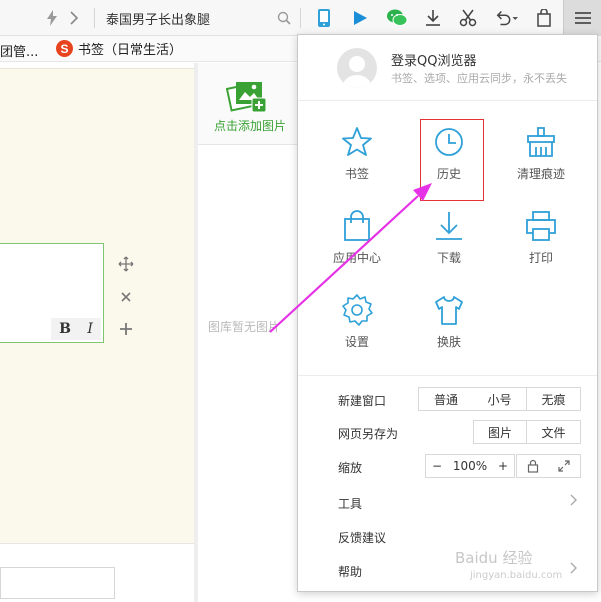 This screenshot has width=601, height=602. What do you see at coordinates (468, 18) in the screenshot?
I see `scissors-icon` at bounding box center [468, 18].